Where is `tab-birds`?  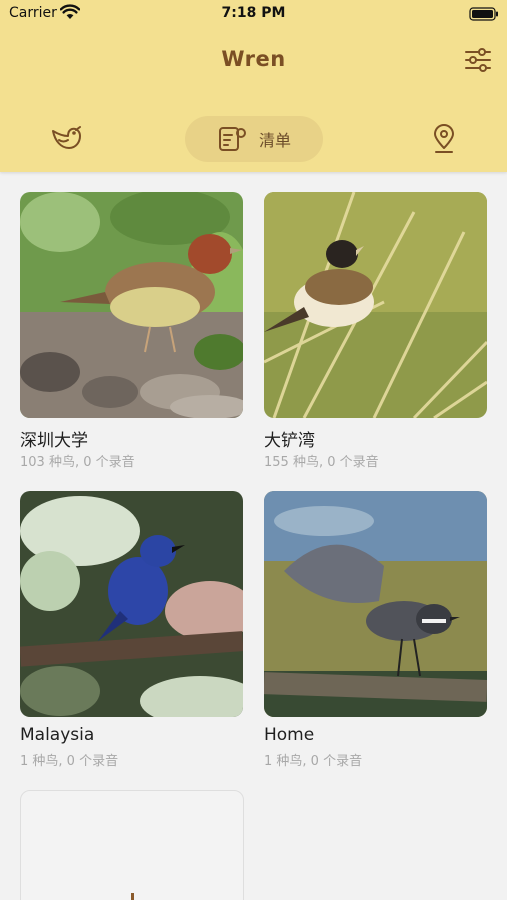
tab-birds is located at coordinates (66, 138).